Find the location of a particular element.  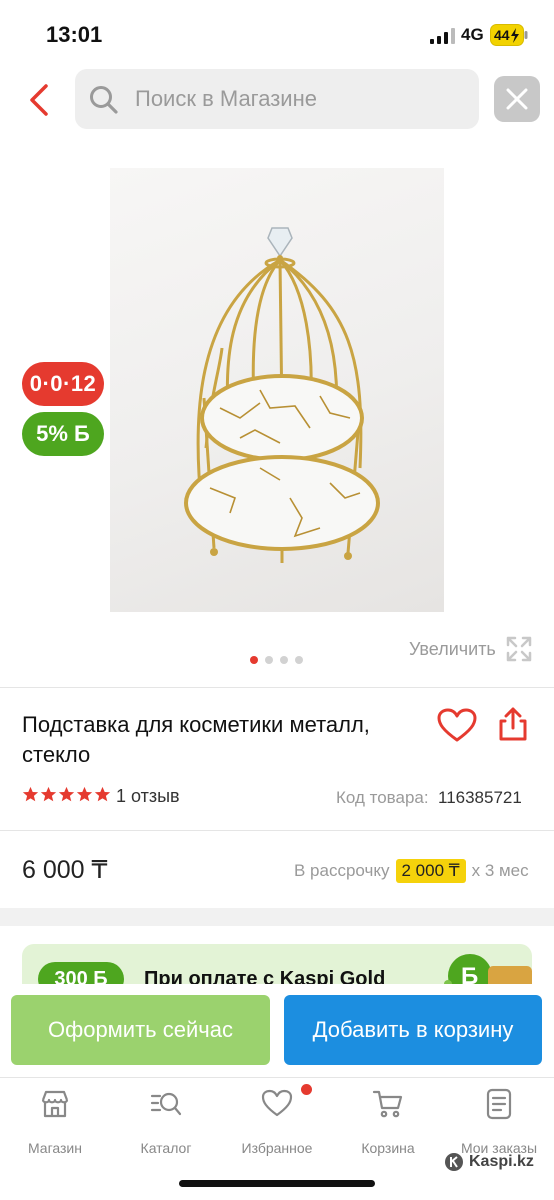

product-title: Подставка для косметики металл, стекло is located at coordinates (196, 739).